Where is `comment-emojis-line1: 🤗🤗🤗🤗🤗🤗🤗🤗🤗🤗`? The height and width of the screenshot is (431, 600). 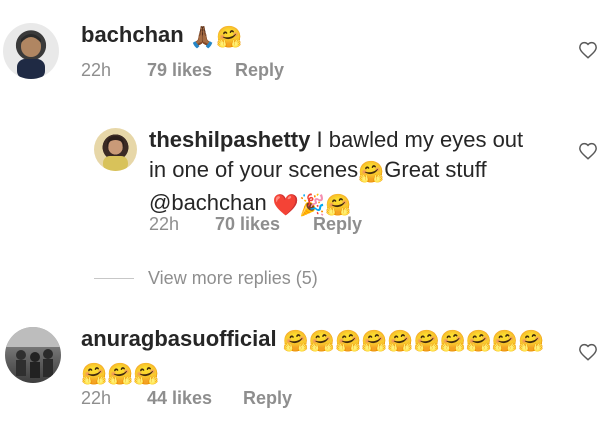 comment-emojis-line1: 🤗🤗🤗🤗🤗🤗🤗🤗🤗🤗 is located at coordinates (413, 341).